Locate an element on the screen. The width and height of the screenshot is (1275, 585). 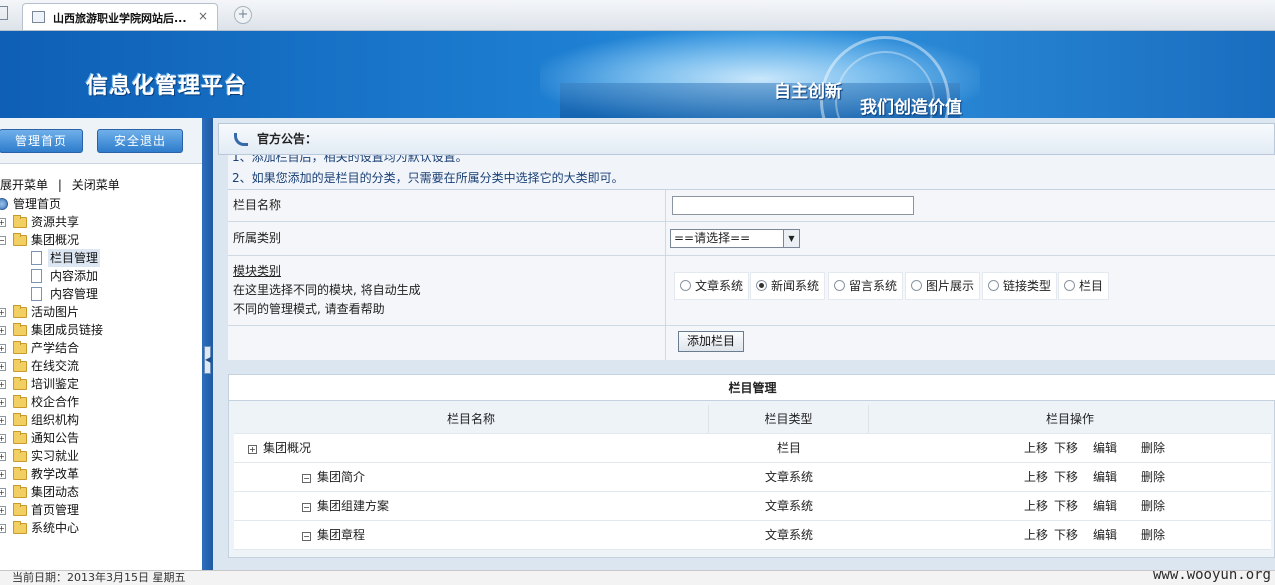
tree-leaf: 内容添加 is located at coordinates (101, 276).